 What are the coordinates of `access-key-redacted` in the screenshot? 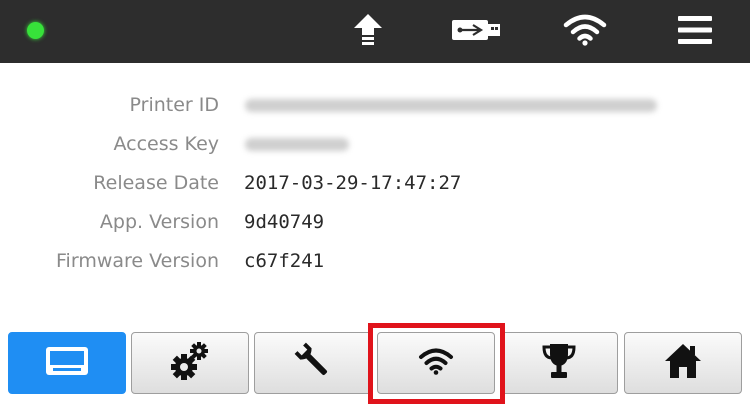 It's located at (297, 144).